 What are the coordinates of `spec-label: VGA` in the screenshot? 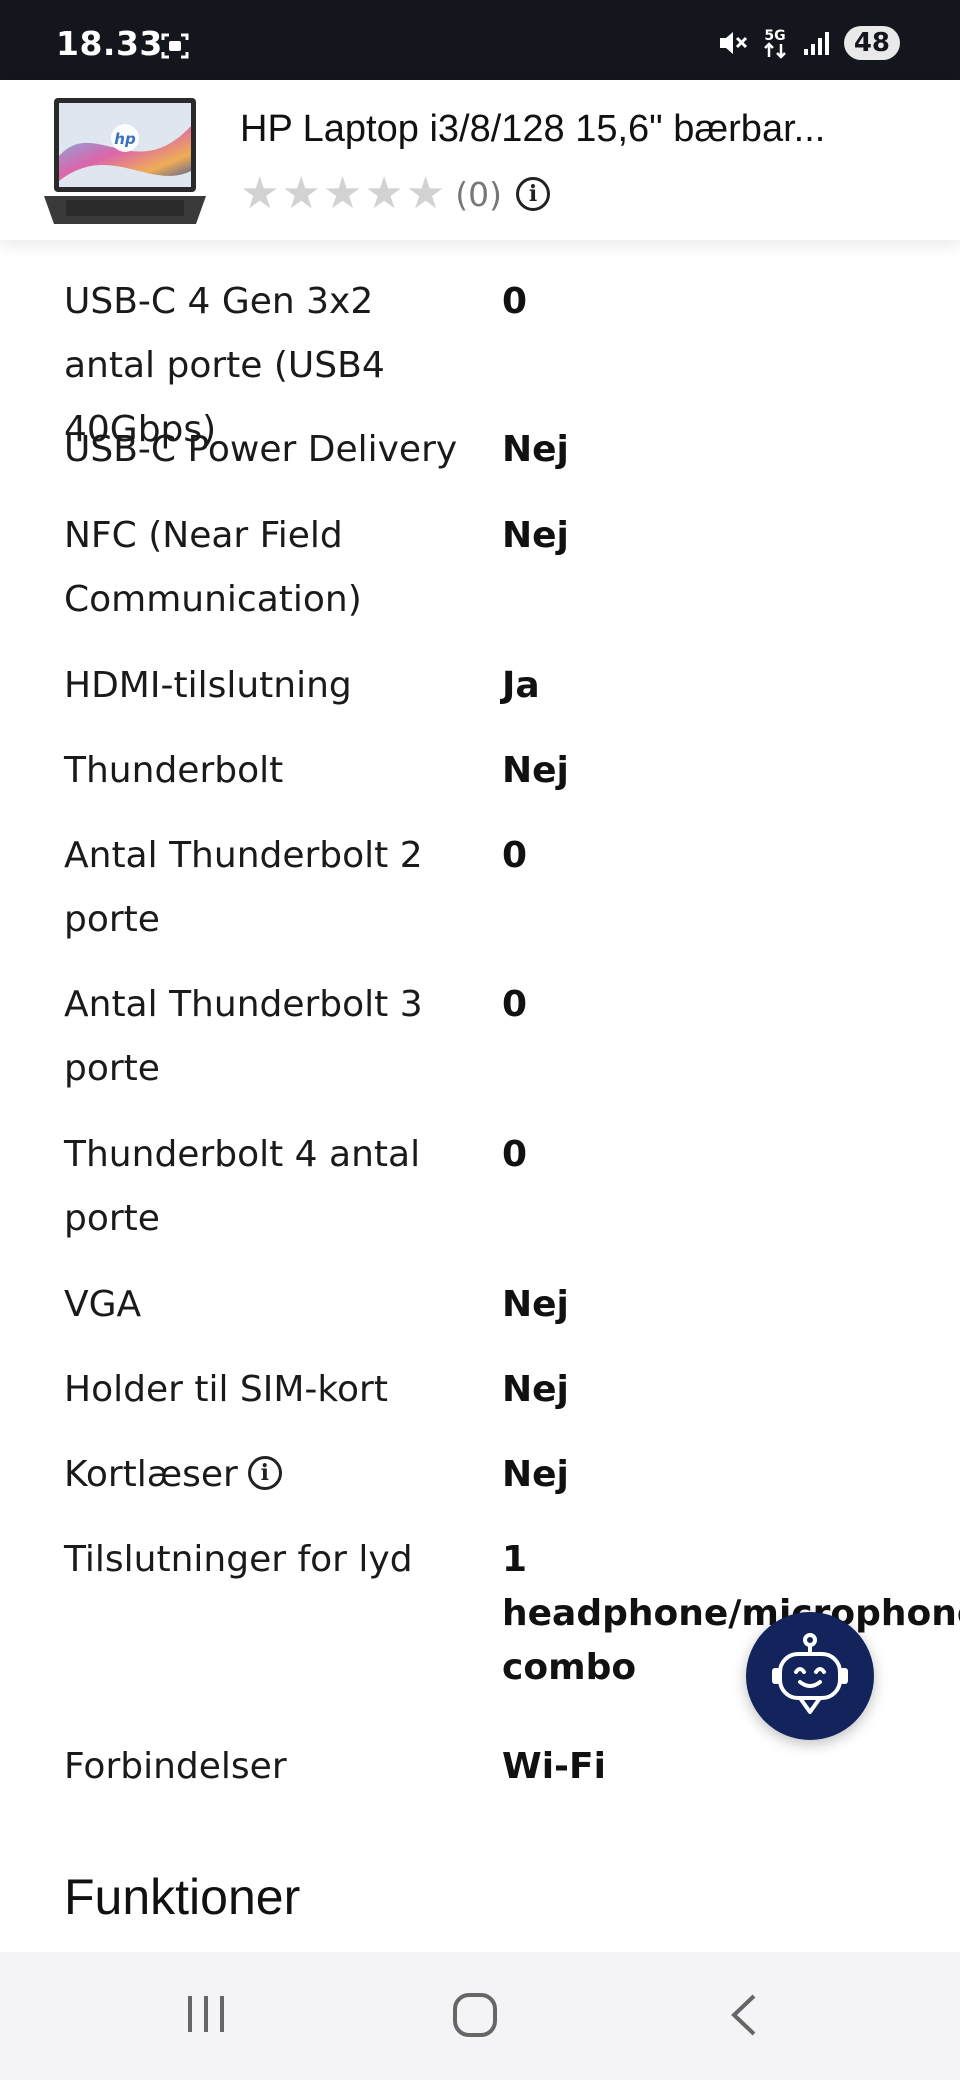 It's located at (103, 1304).